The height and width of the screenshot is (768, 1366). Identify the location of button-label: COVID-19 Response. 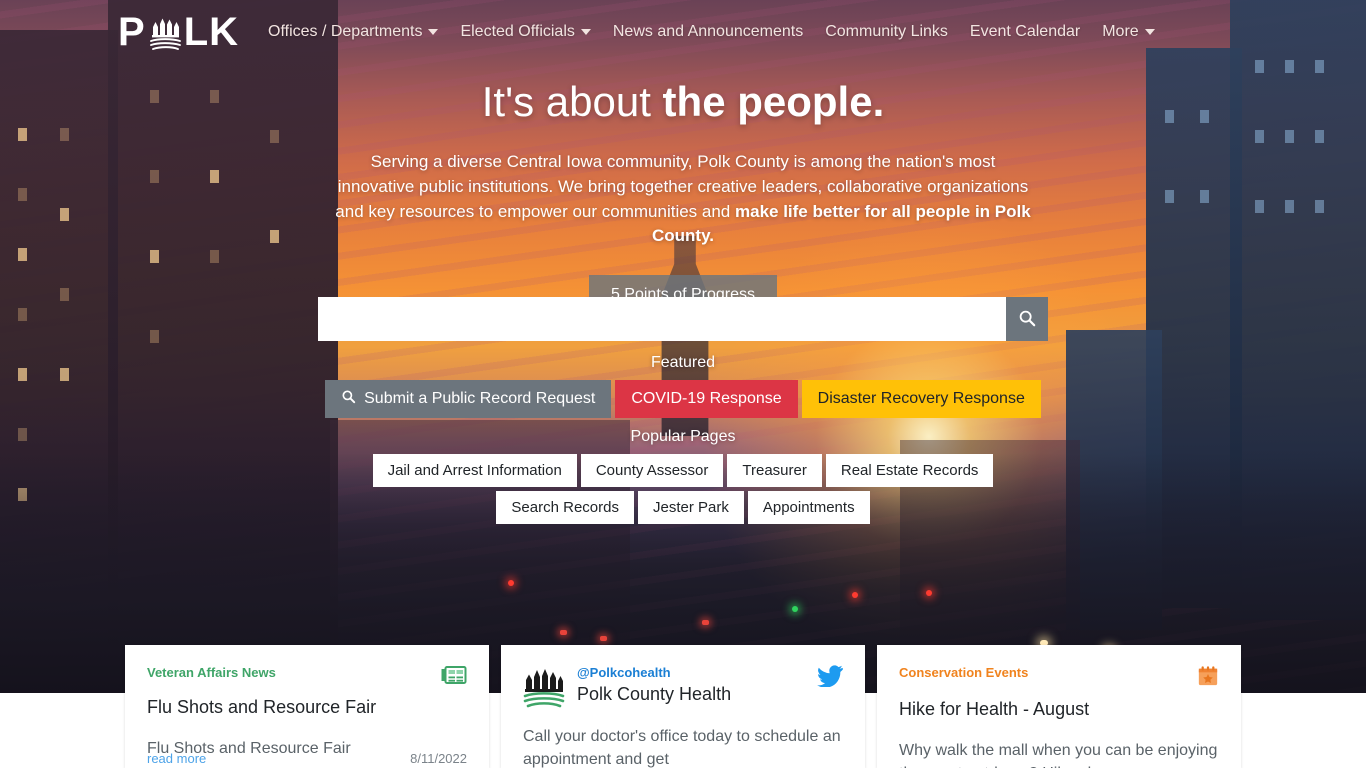
(706, 398).